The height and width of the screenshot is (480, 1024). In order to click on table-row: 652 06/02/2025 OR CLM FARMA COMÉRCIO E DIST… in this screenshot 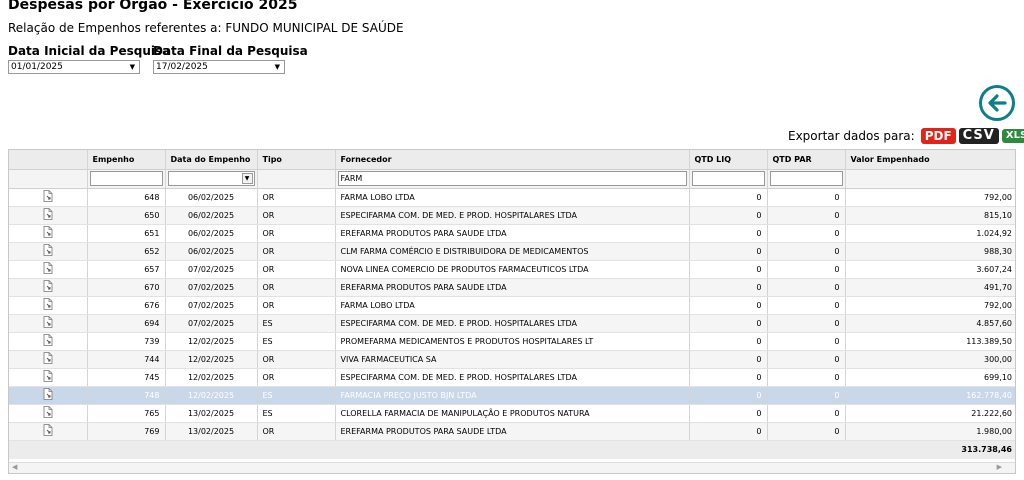, I will do `click(512, 251)`.